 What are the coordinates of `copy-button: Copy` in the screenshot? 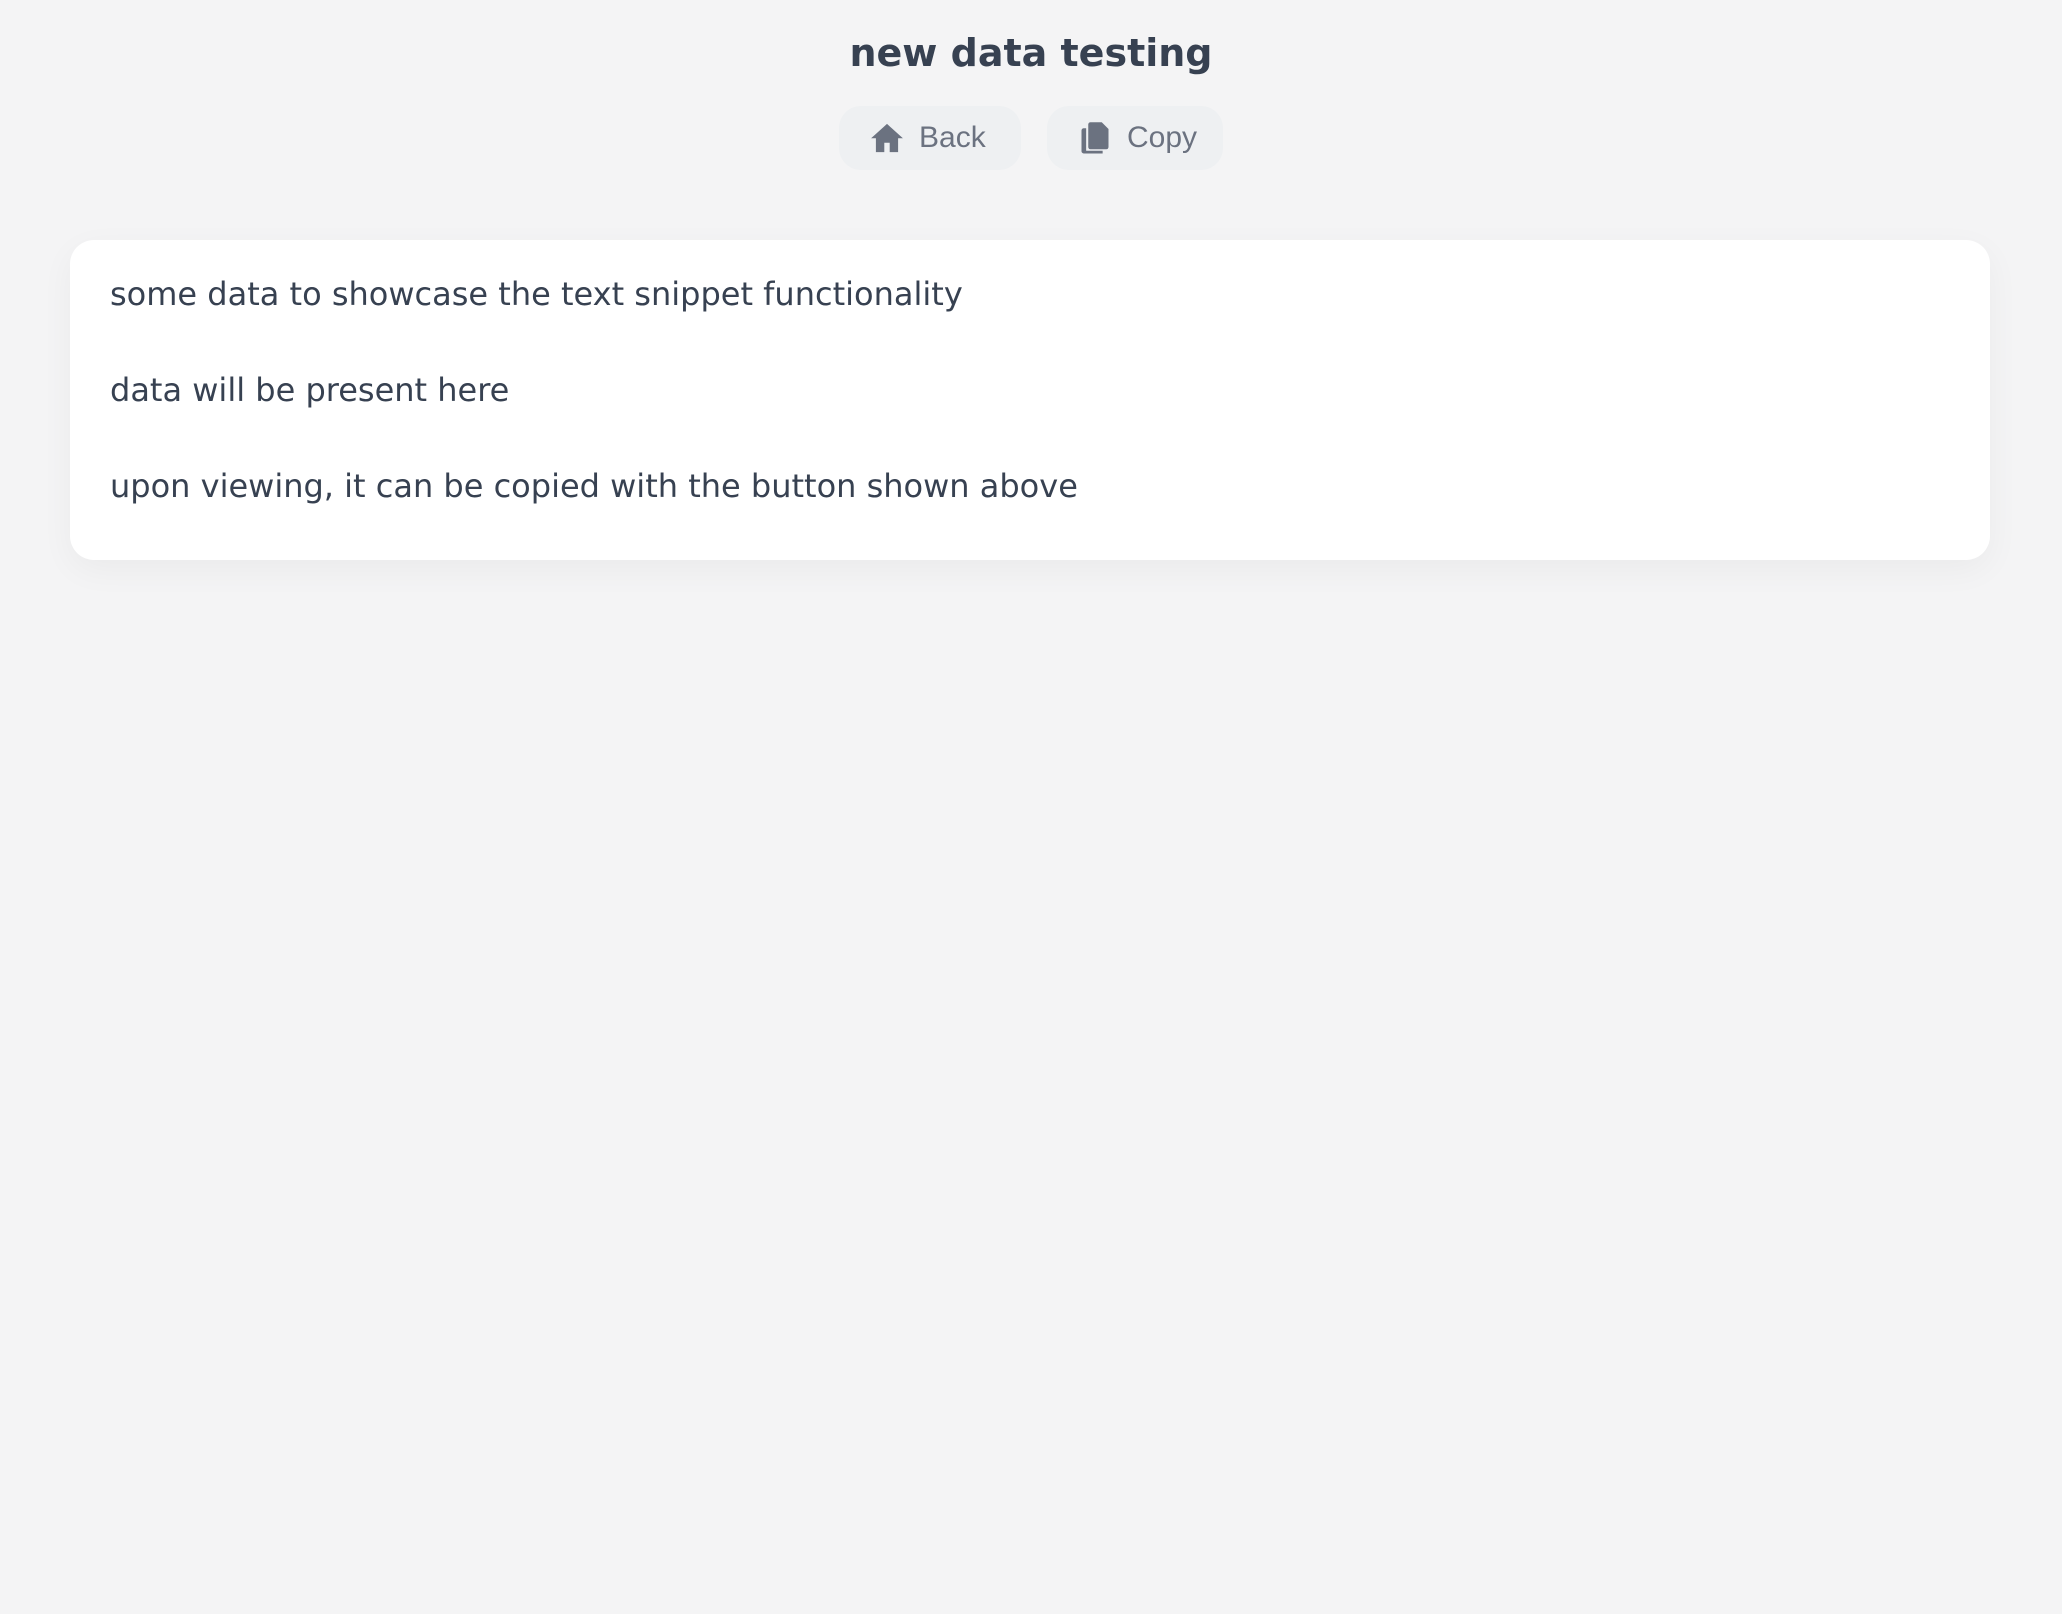 It's located at (1135, 138).